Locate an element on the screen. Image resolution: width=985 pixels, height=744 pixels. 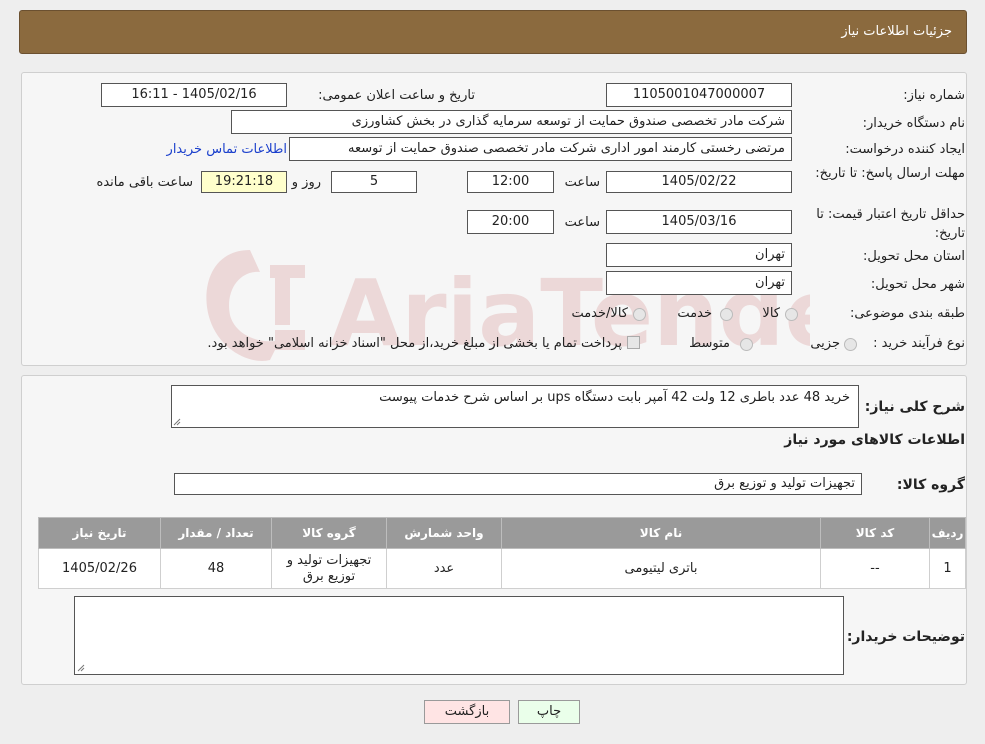
summary-label: شرح کلی نیاز: is located at coordinates (914, 407).